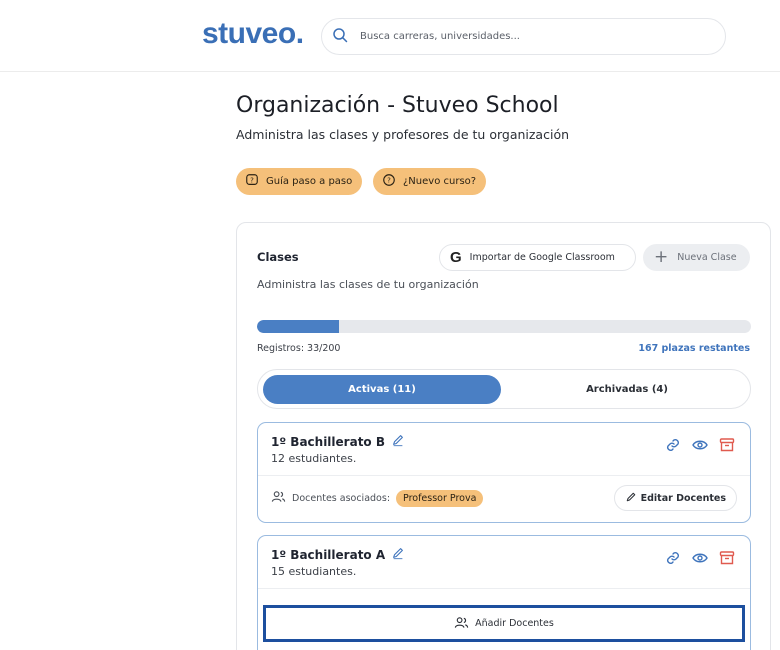 Image resolution: width=780 pixels, height=650 pixels. What do you see at coordinates (440, 498) in the screenshot?
I see `teacher-badge: Professor Prova` at bounding box center [440, 498].